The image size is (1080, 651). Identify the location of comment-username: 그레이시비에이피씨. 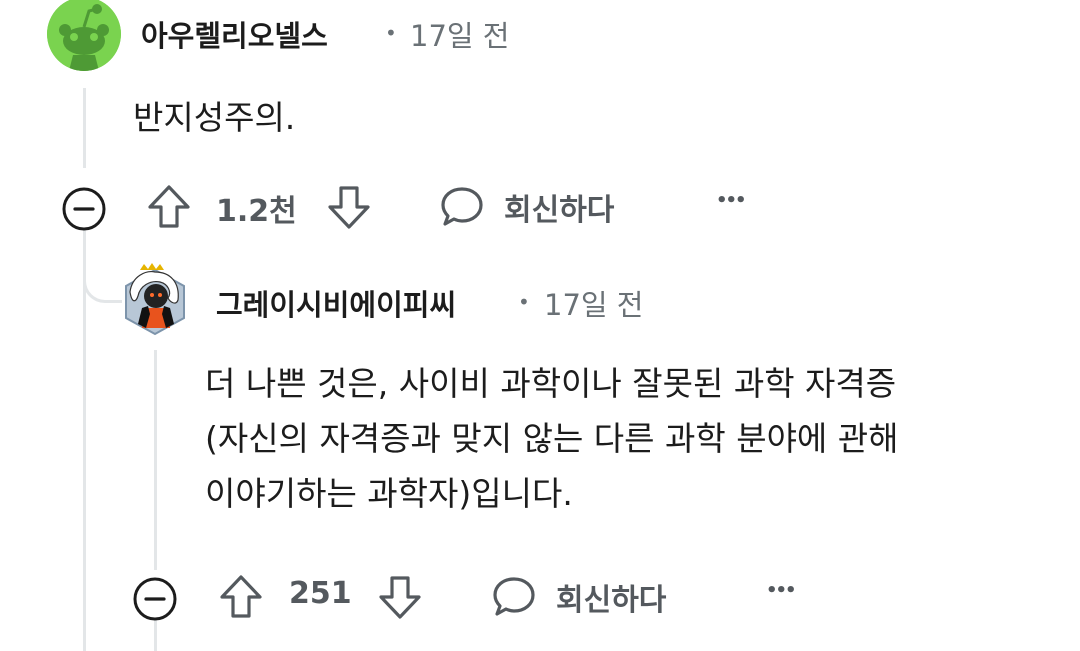
(336, 303).